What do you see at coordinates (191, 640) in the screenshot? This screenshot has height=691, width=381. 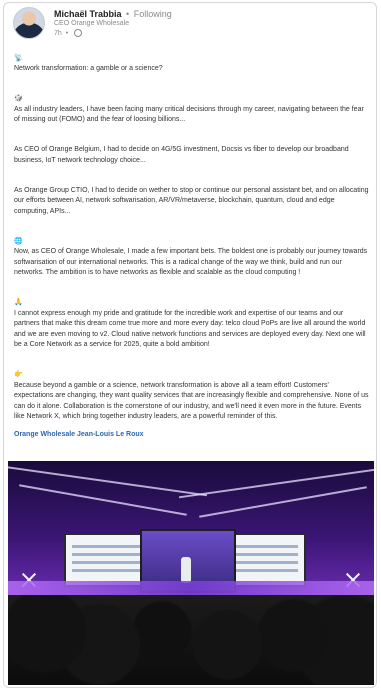 I see `audience` at bounding box center [191, 640].